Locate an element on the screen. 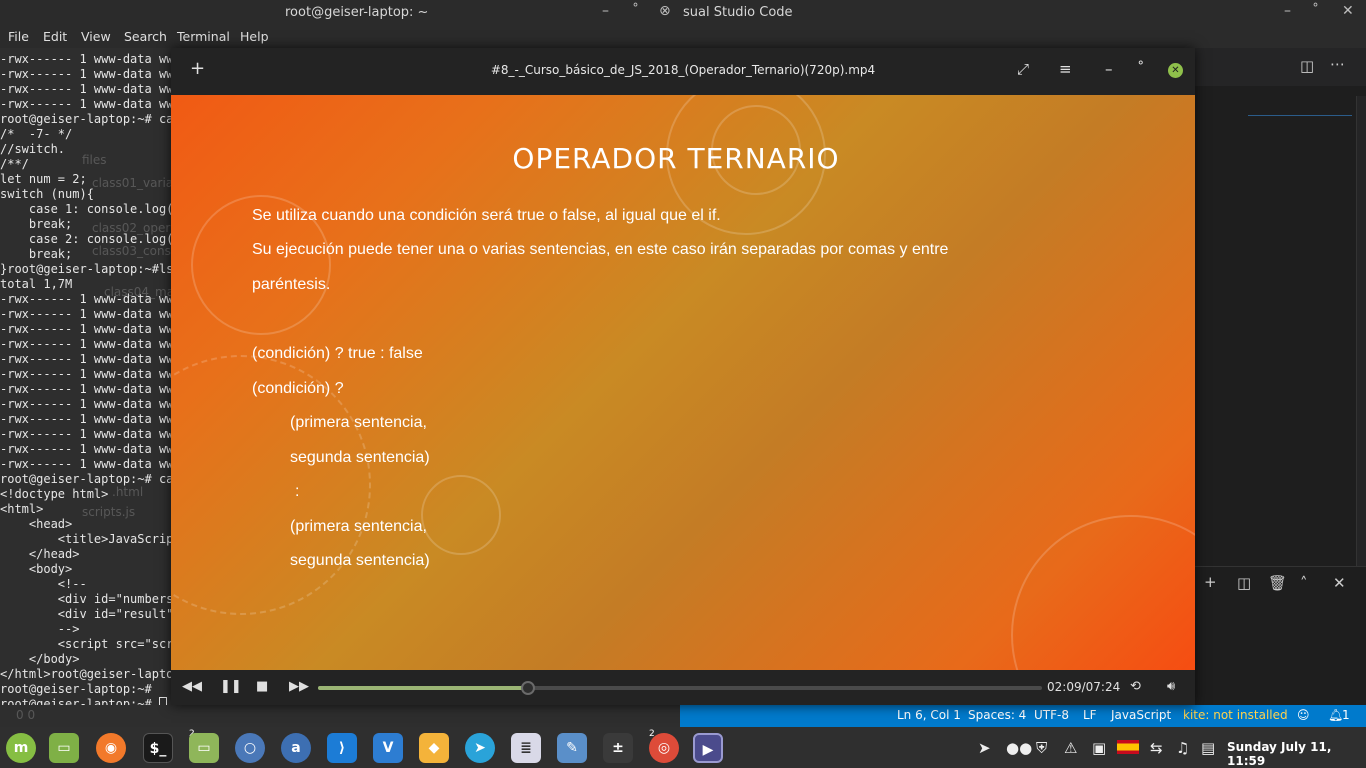 The width and height of the screenshot is (1366, 768). chat-tray-icon: ●● is located at coordinates (1019, 748).